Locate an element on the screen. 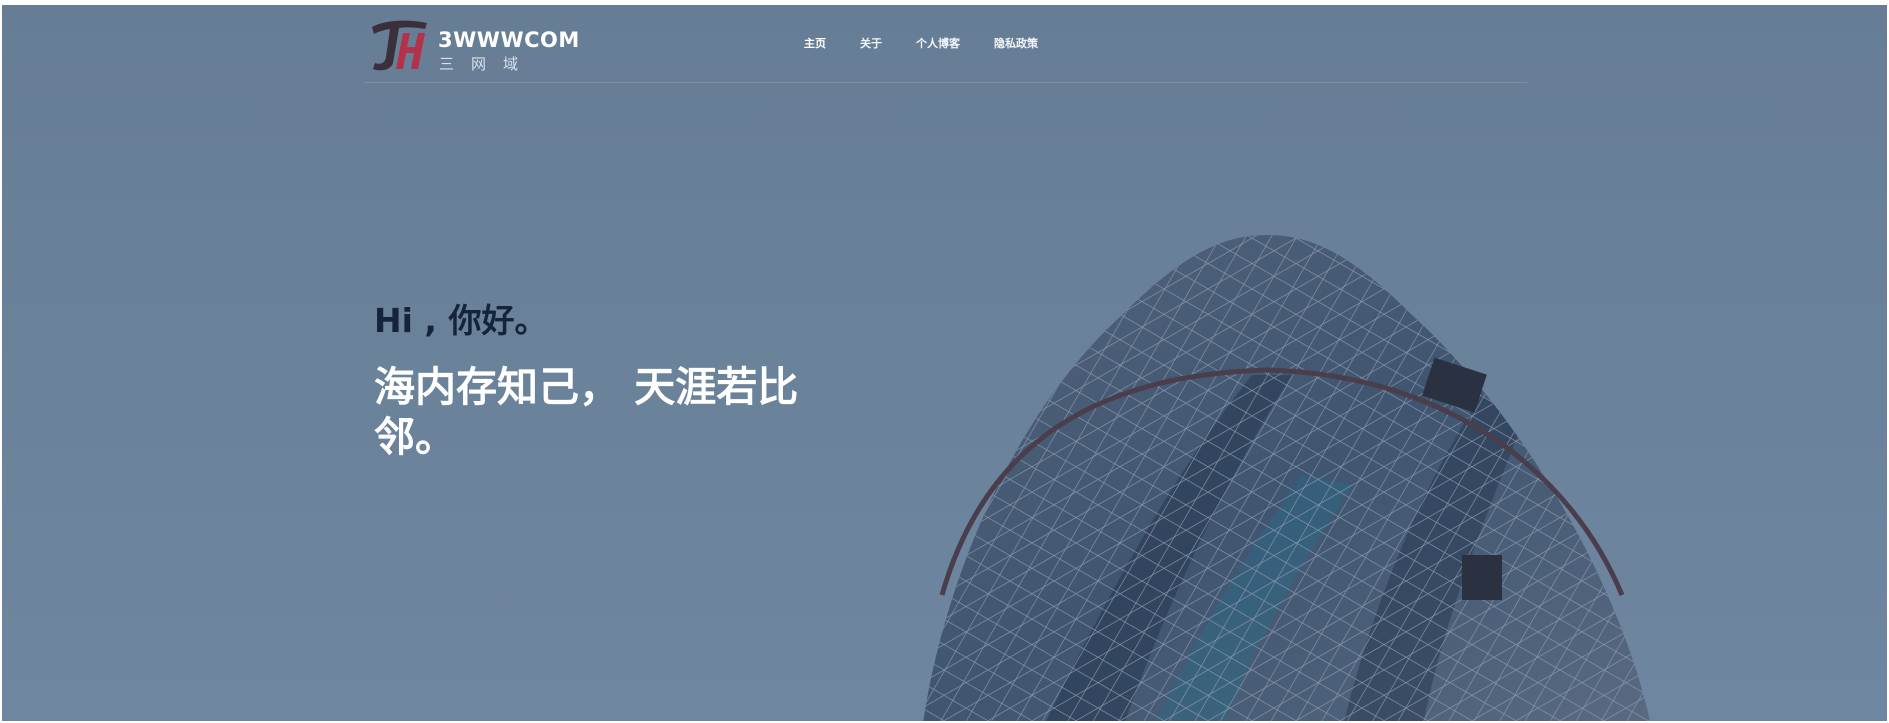 The width and height of the screenshot is (1889, 723). nav-about-link: 关于 is located at coordinates (871, 43).